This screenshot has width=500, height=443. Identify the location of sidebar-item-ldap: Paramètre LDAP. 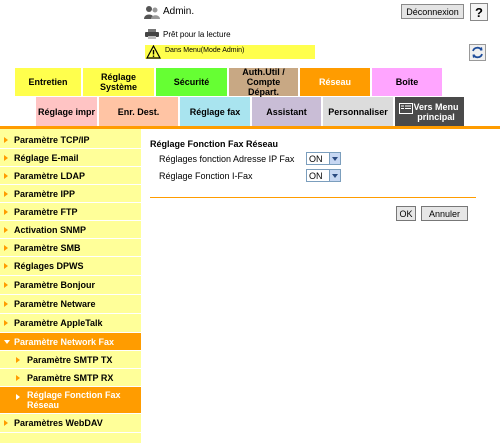
(70, 176).